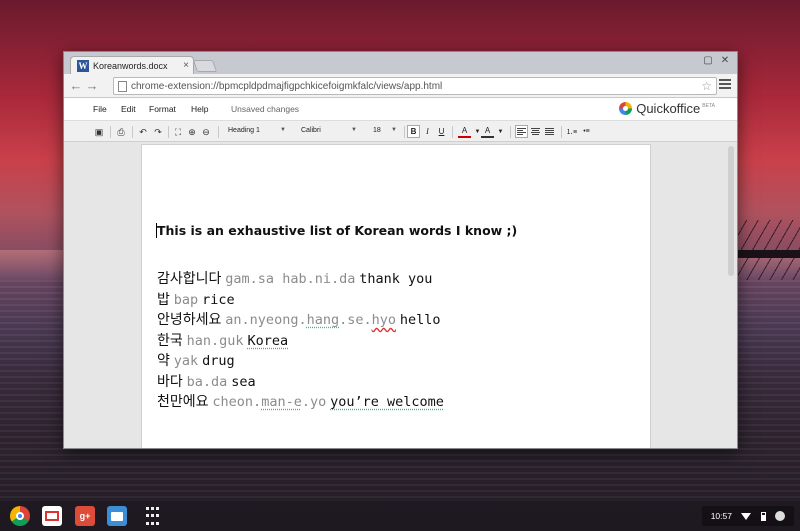 This screenshot has width=800, height=531. I want to click on status-tray: 10:57, so click(748, 516).